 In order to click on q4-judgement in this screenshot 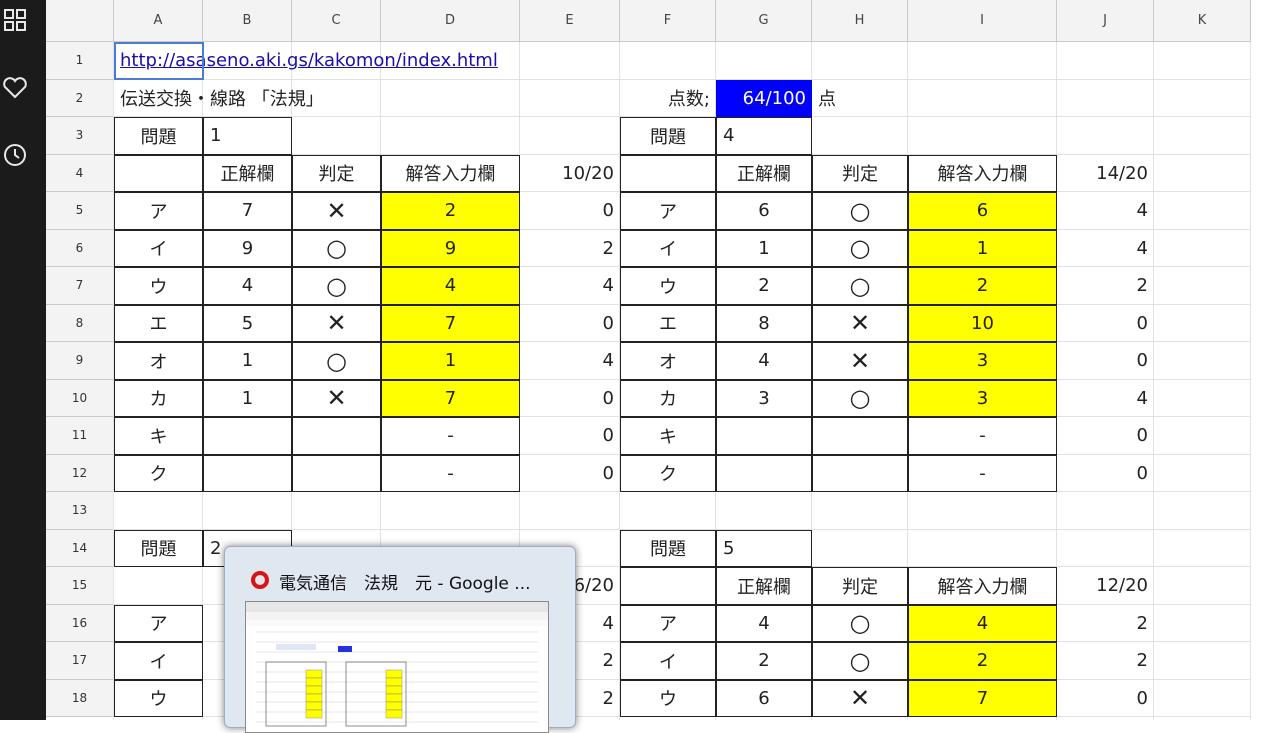, I will do `click(860, 473)`.